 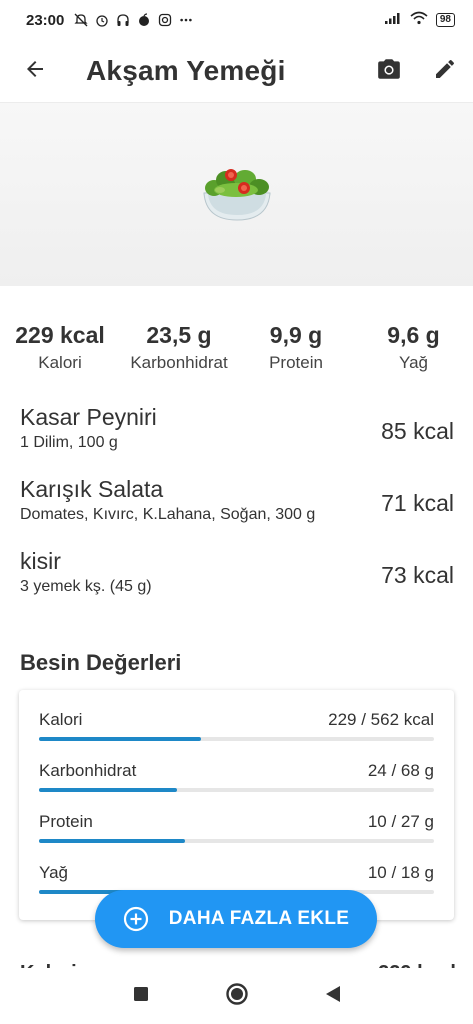 I want to click on food-name: Karışık Salata, so click(x=92, y=489).